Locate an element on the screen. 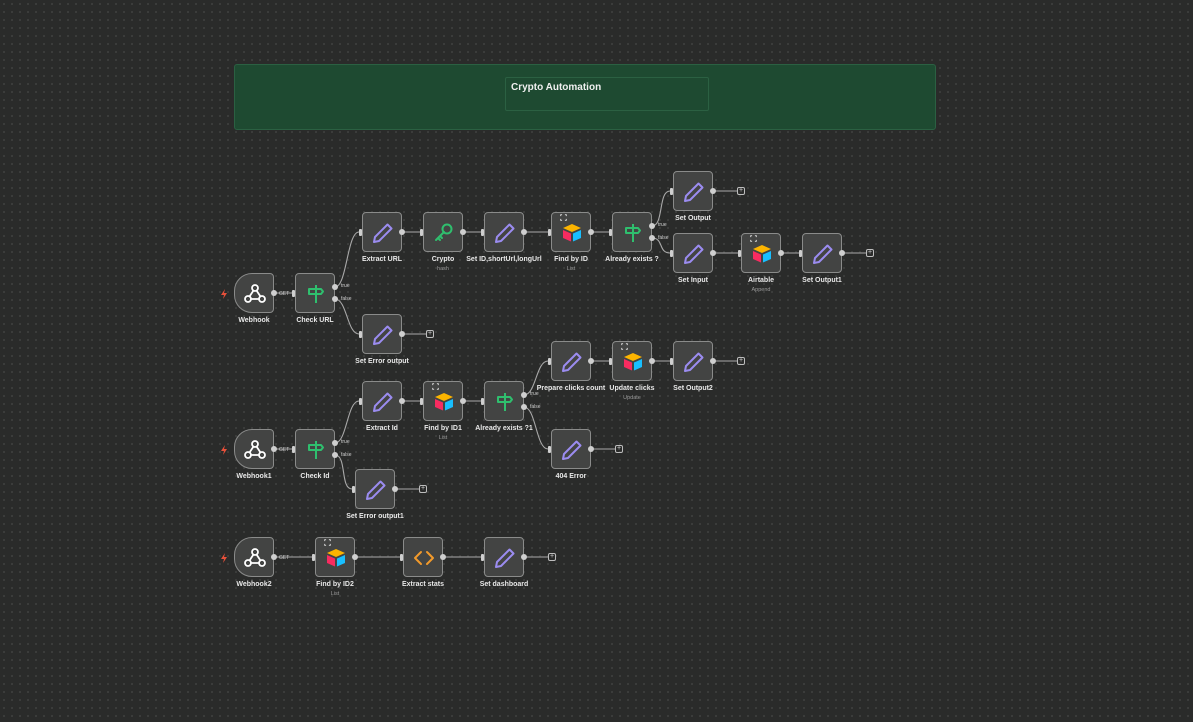 This screenshot has width=1193, height=722. node-airtable is located at coordinates (761, 253).